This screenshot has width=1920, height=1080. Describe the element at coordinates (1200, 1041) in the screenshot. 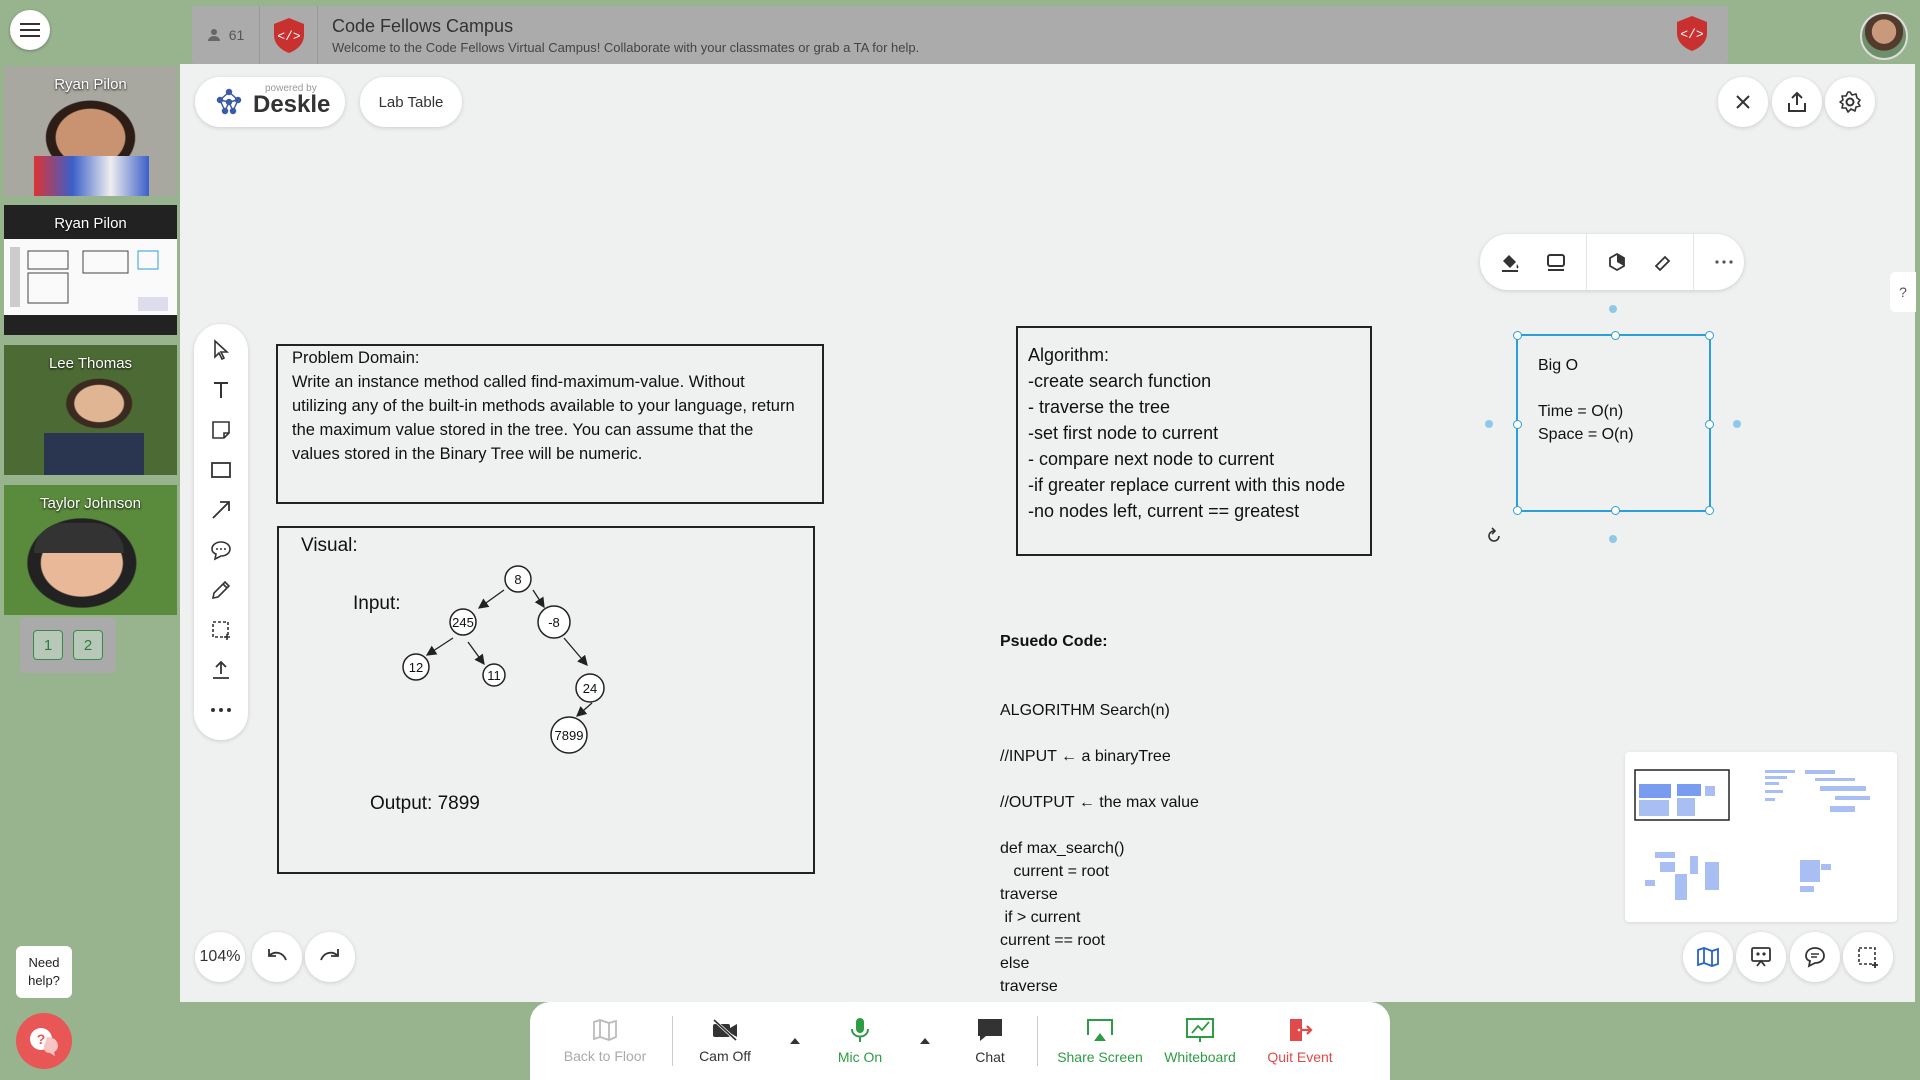

I see `whiteboard-button: Whiteboard` at that location.